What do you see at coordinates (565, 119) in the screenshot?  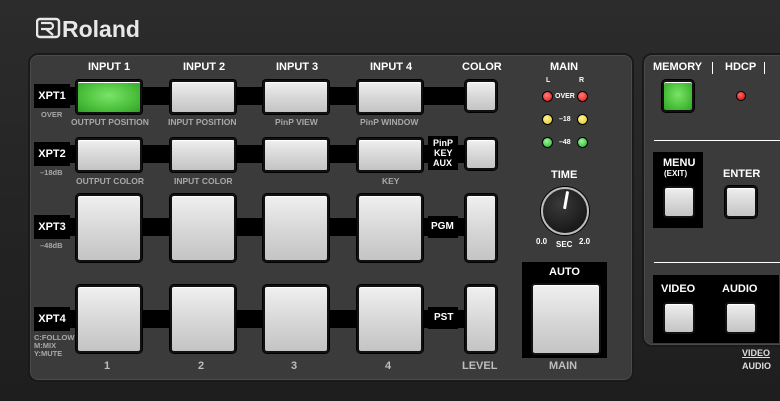 I see `meter-18-label: –18` at bounding box center [565, 119].